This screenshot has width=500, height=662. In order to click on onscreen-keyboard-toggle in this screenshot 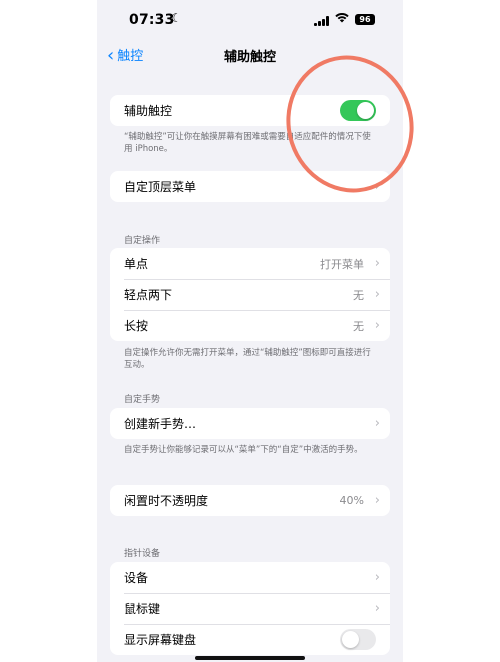, I will do `click(358, 639)`.